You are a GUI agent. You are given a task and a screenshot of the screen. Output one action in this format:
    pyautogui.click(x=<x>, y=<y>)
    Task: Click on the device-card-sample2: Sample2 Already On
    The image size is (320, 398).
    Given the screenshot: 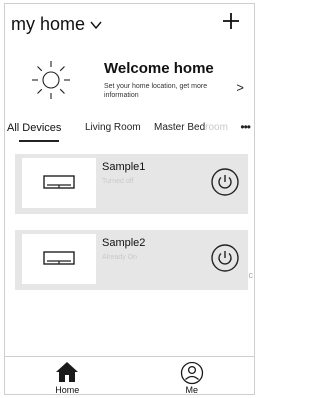 What is the action you would take?
    pyautogui.click(x=131, y=260)
    